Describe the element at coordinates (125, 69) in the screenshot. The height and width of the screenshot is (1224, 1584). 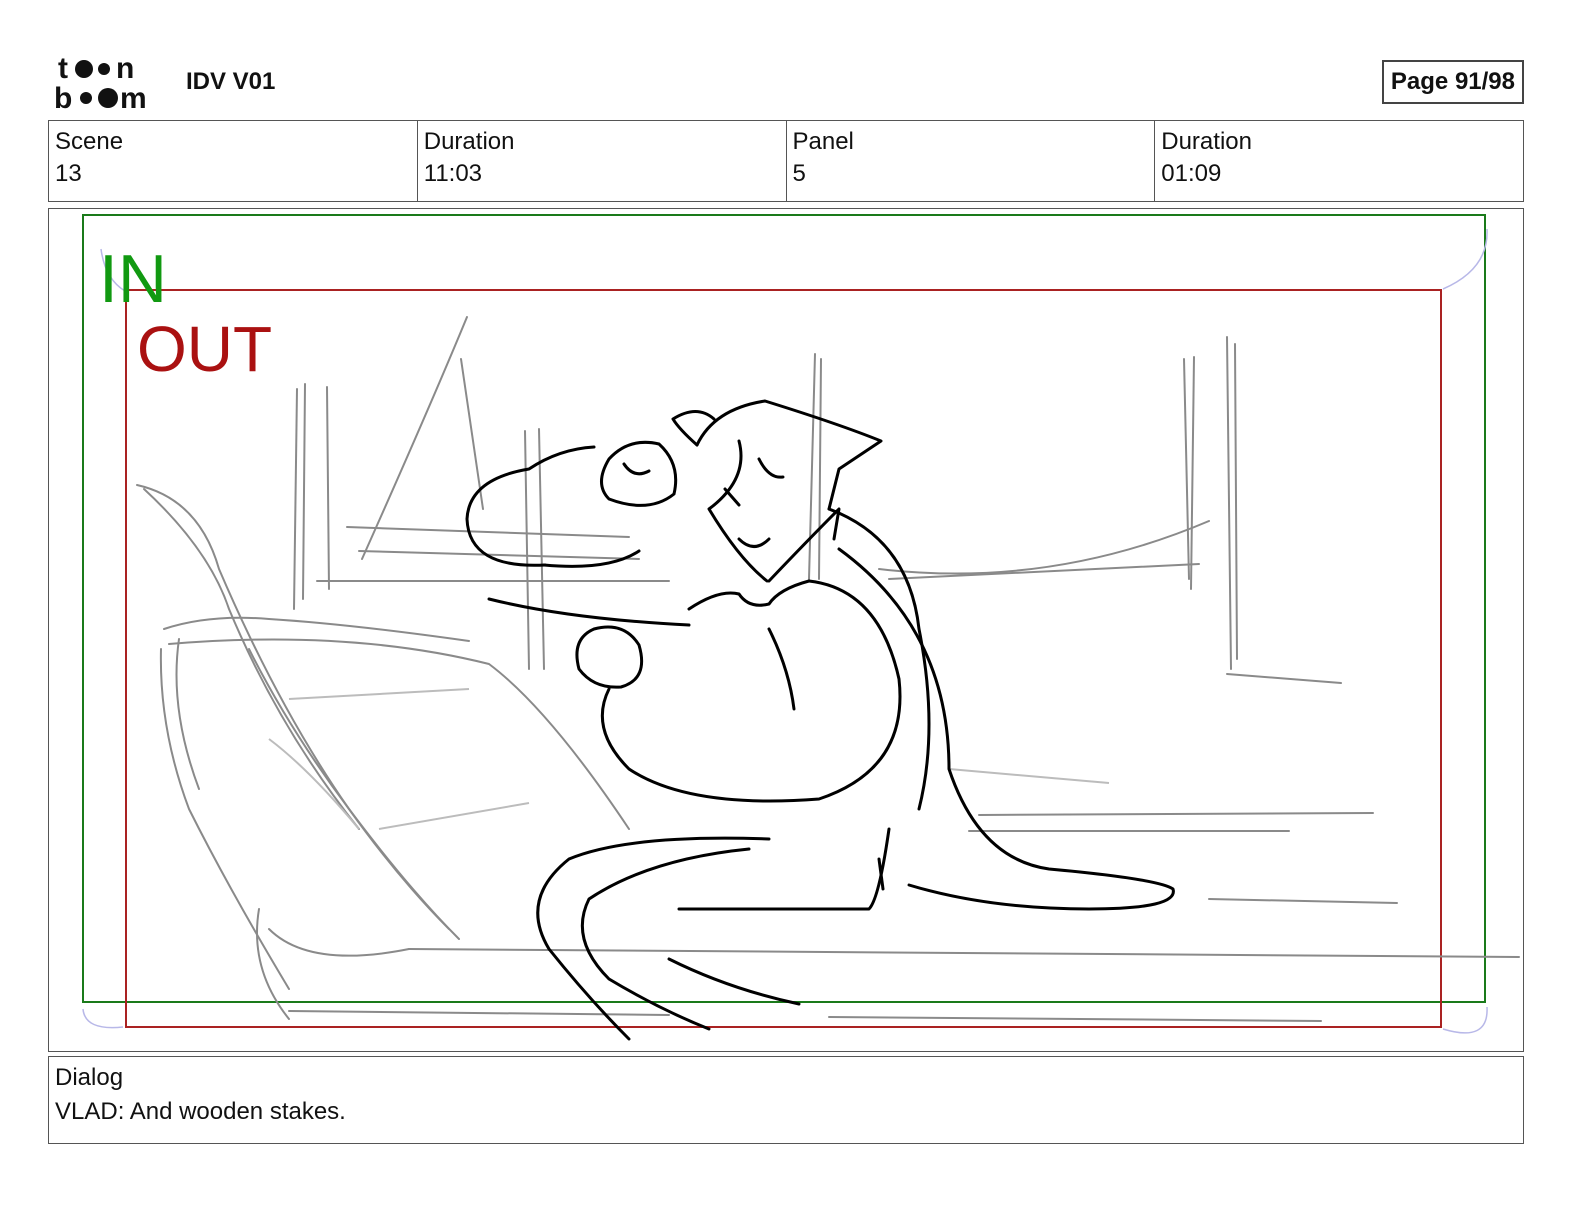
I see `svg-text: n` at that location.